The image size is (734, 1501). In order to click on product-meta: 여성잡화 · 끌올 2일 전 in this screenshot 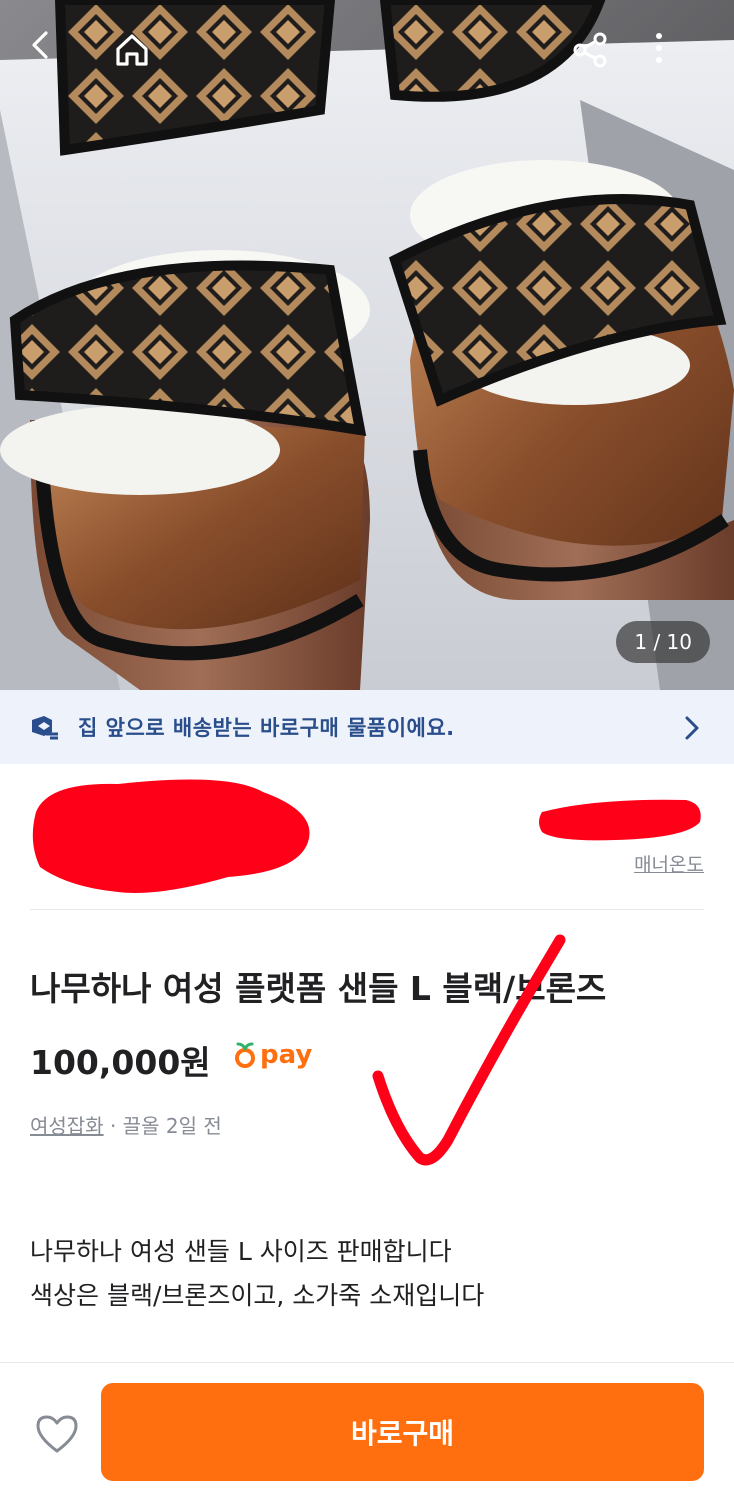, I will do `click(126, 1124)`.